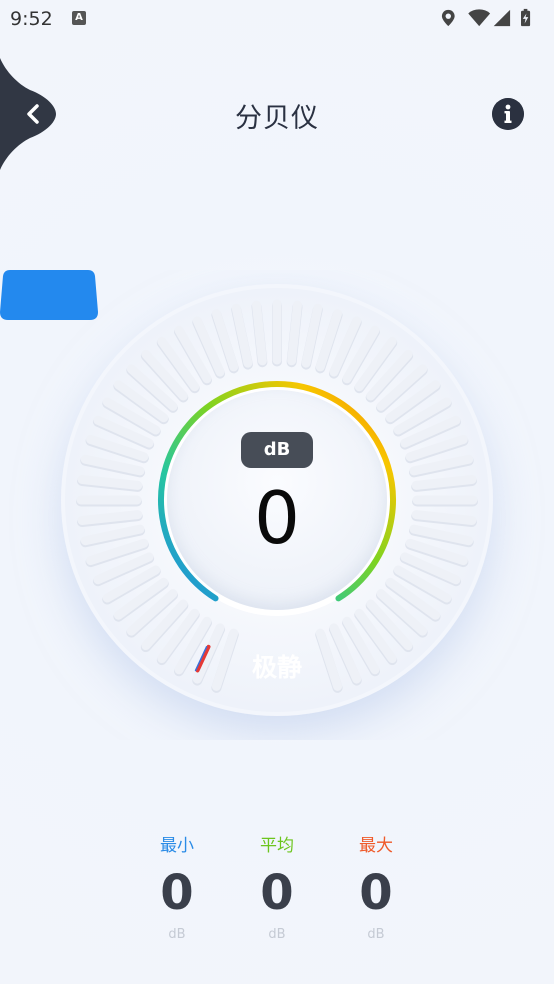  Describe the element at coordinates (31, 19) in the screenshot. I see `status-time: 9:52` at that location.